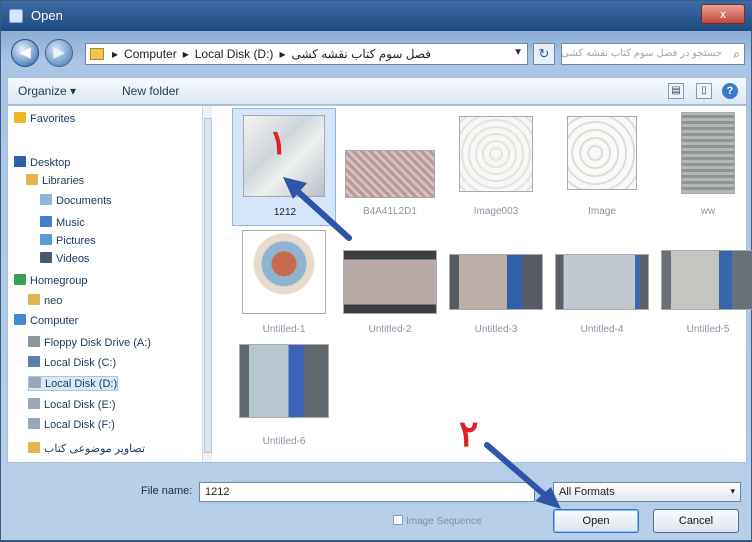 This screenshot has height=542, width=752. What do you see at coordinates (367, 492) in the screenshot?
I see `file-name-input: 1212` at bounding box center [367, 492].